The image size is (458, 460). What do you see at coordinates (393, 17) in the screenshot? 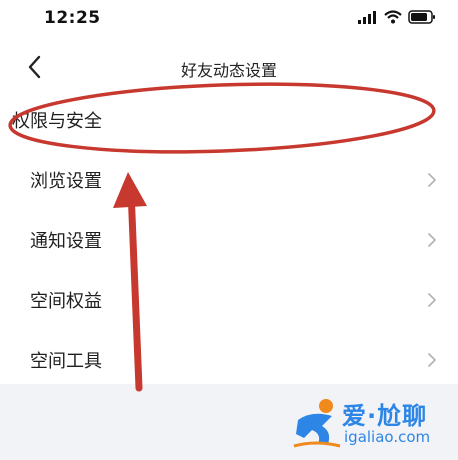
I see `wifi-icon` at bounding box center [393, 17].